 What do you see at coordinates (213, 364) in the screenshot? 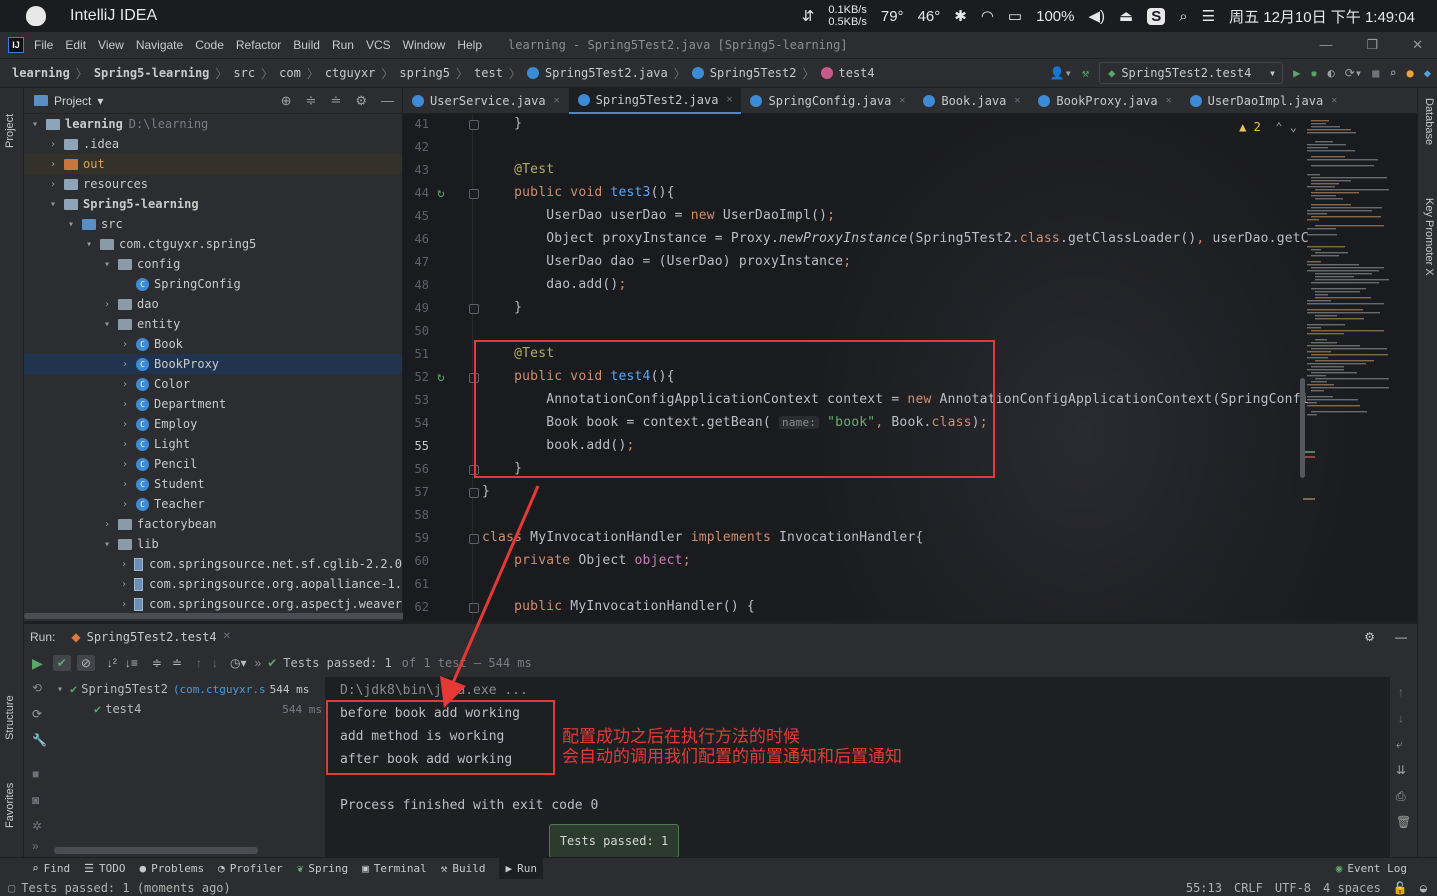
I see `tree-item-bookproxy: › C BookProxy` at bounding box center [213, 364].